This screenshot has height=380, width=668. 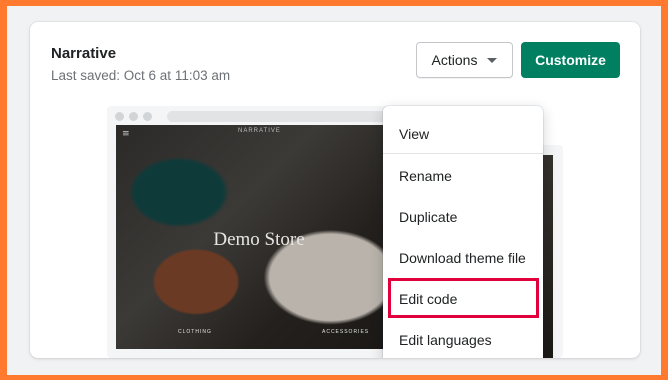 What do you see at coordinates (259, 131) in the screenshot?
I see `preview-logo: NARRATIVE` at bounding box center [259, 131].